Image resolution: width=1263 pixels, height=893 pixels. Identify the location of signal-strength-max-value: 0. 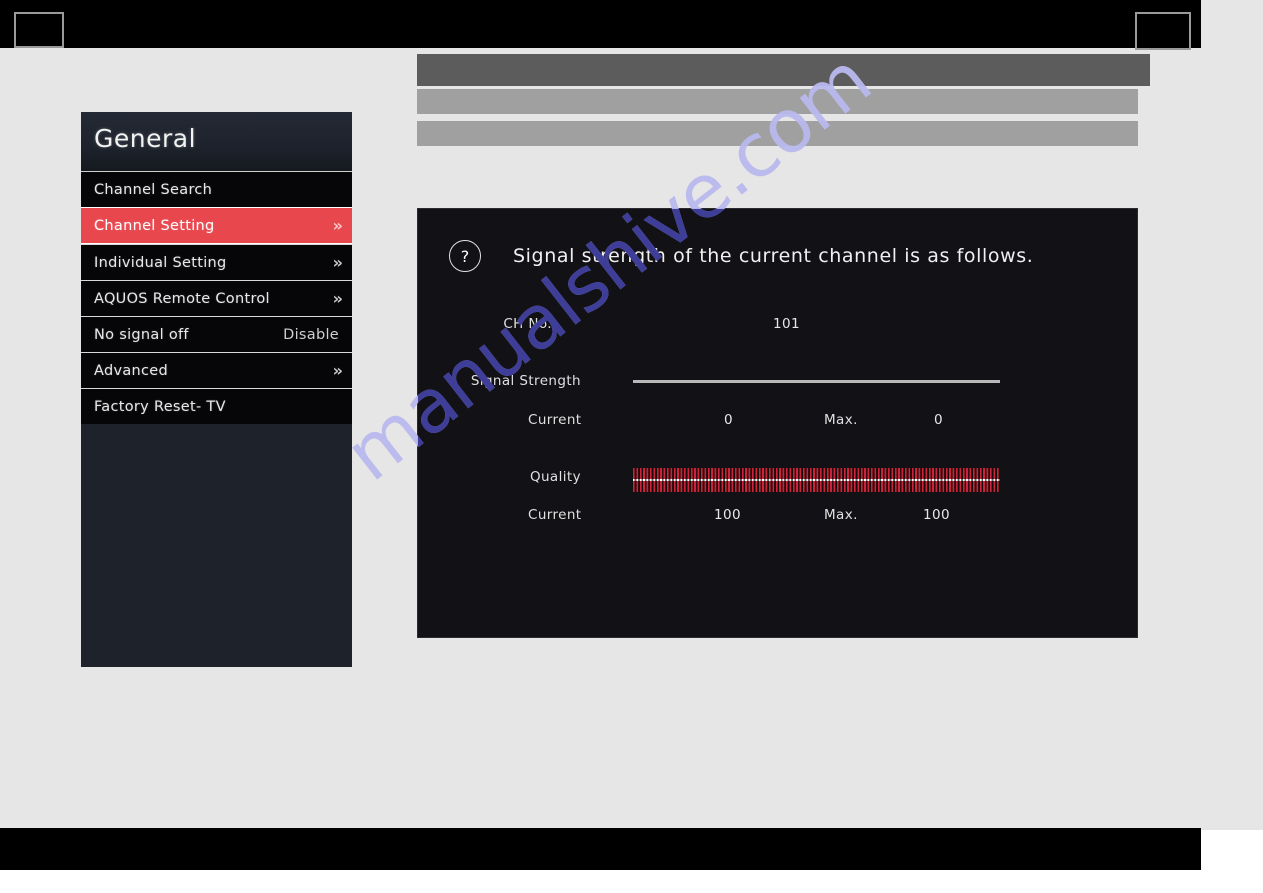
(938, 420).